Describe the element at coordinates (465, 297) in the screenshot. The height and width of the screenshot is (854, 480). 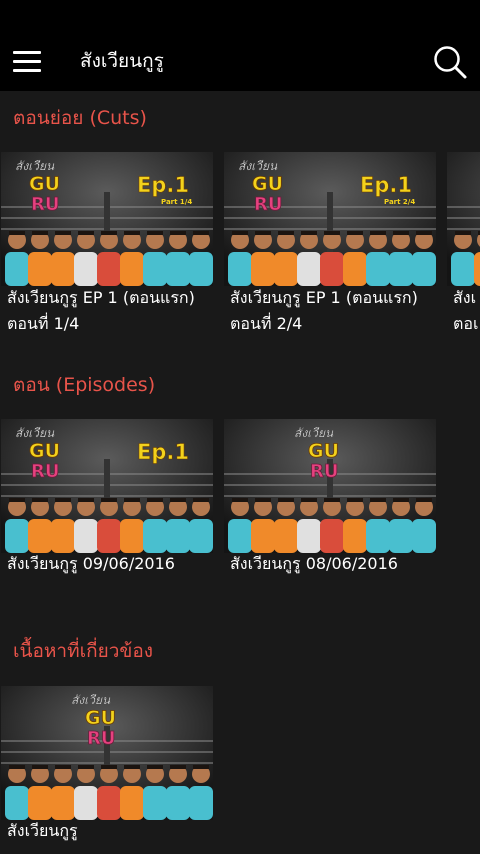
I see `card-title: สังเ` at that location.